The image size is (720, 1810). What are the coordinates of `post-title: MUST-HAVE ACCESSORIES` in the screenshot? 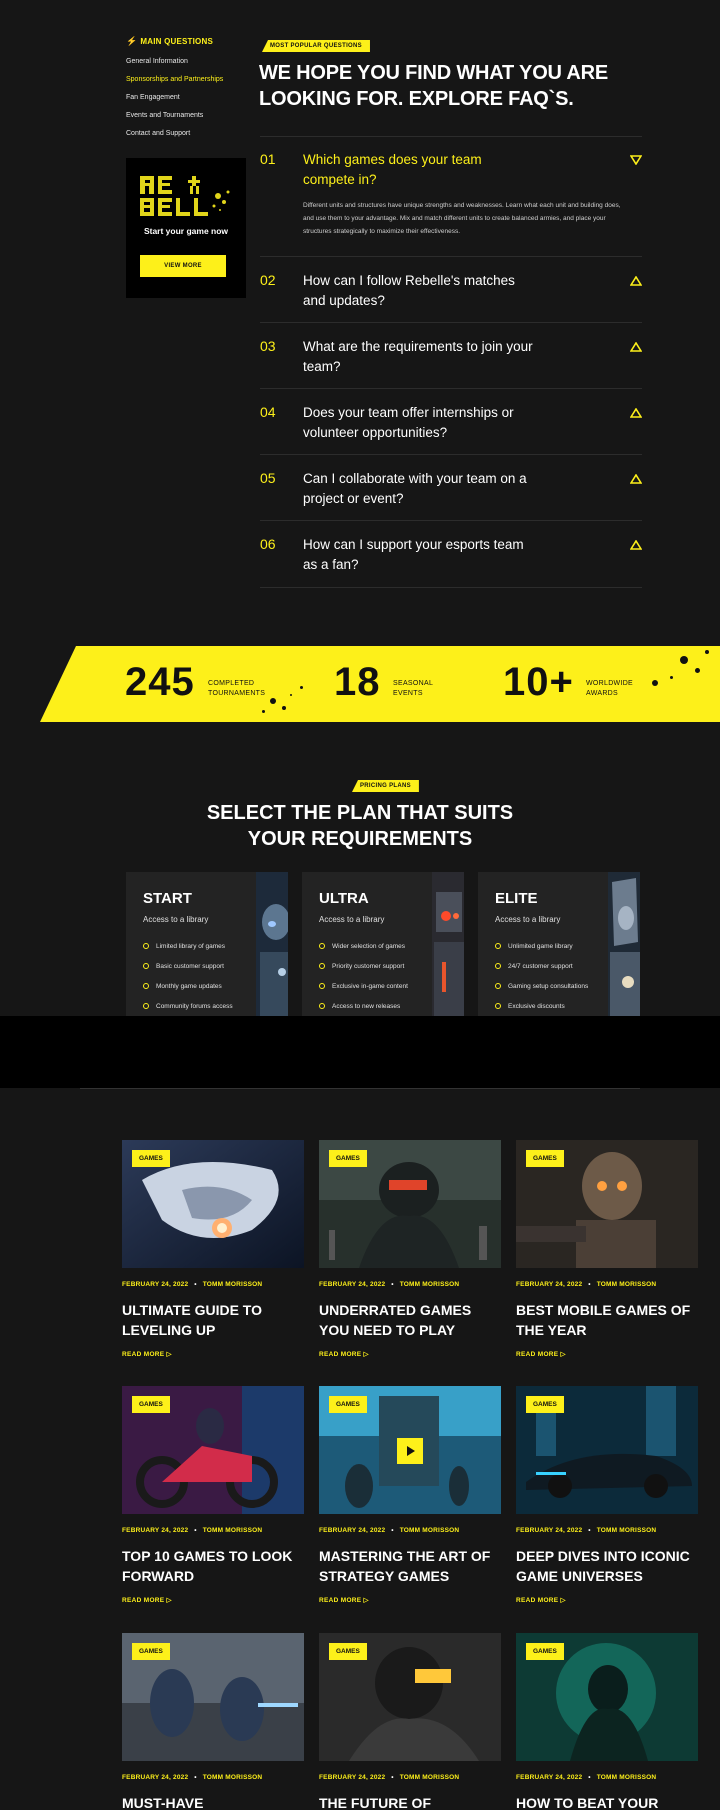 It's located at (215, 1801).